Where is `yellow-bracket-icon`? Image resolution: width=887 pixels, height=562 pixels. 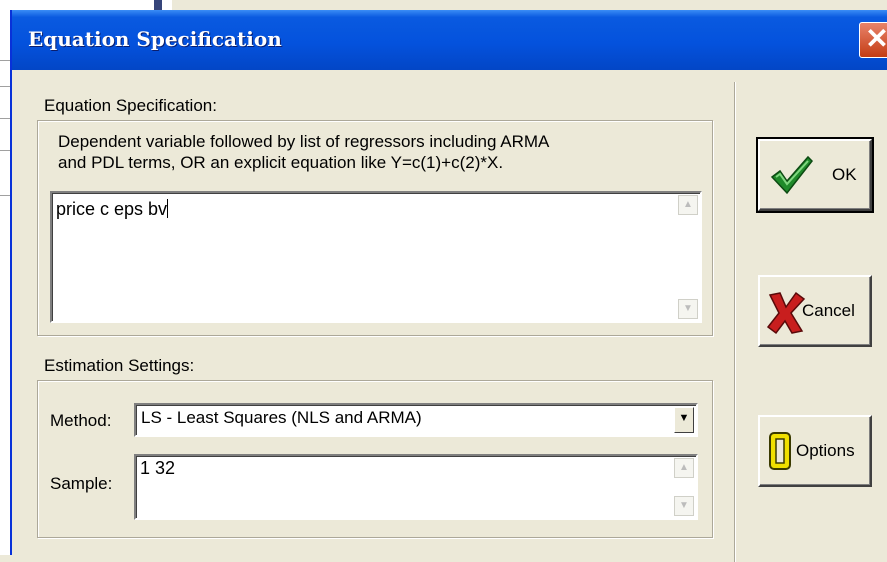
yellow-bracket-icon is located at coordinates (780, 451).